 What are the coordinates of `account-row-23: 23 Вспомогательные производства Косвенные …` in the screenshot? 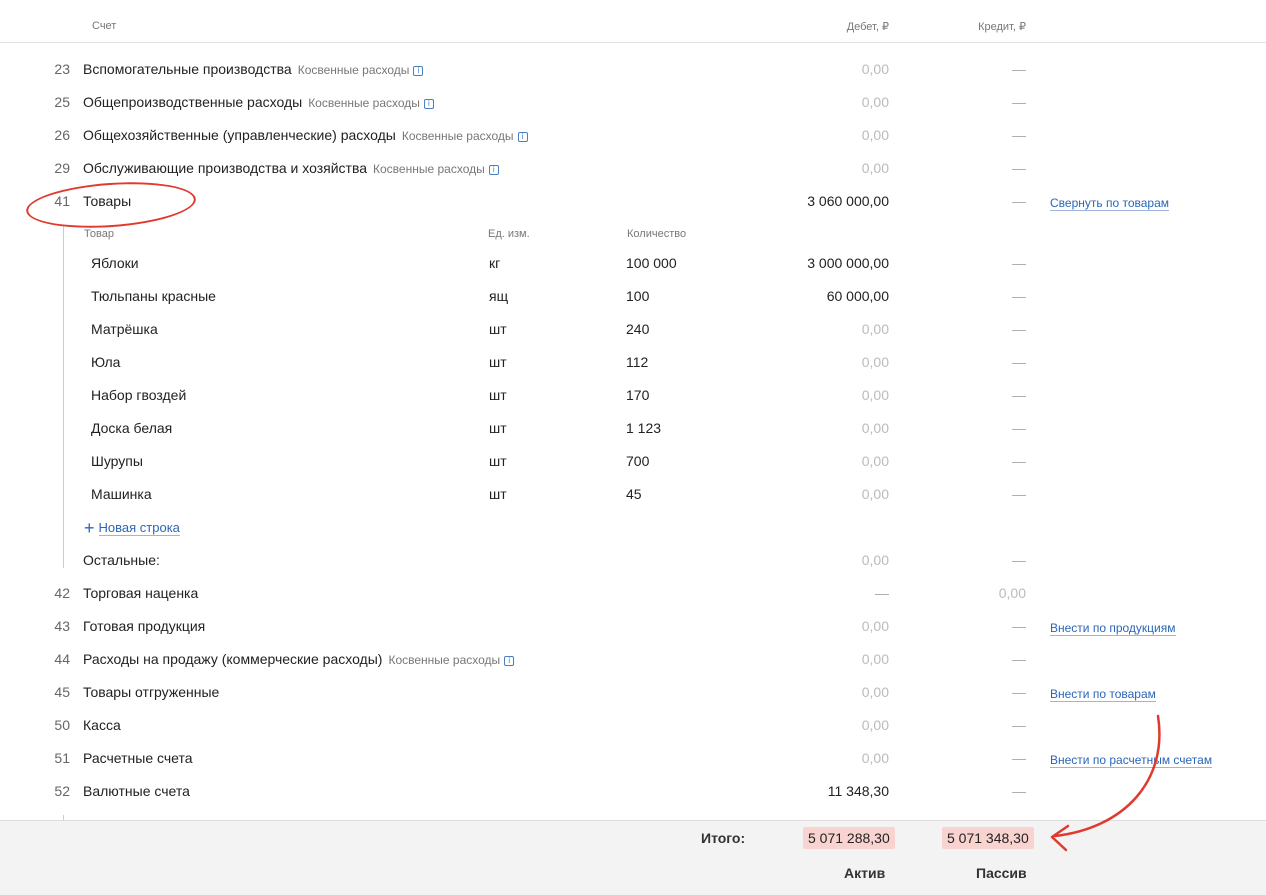 It's located at (633, 69).